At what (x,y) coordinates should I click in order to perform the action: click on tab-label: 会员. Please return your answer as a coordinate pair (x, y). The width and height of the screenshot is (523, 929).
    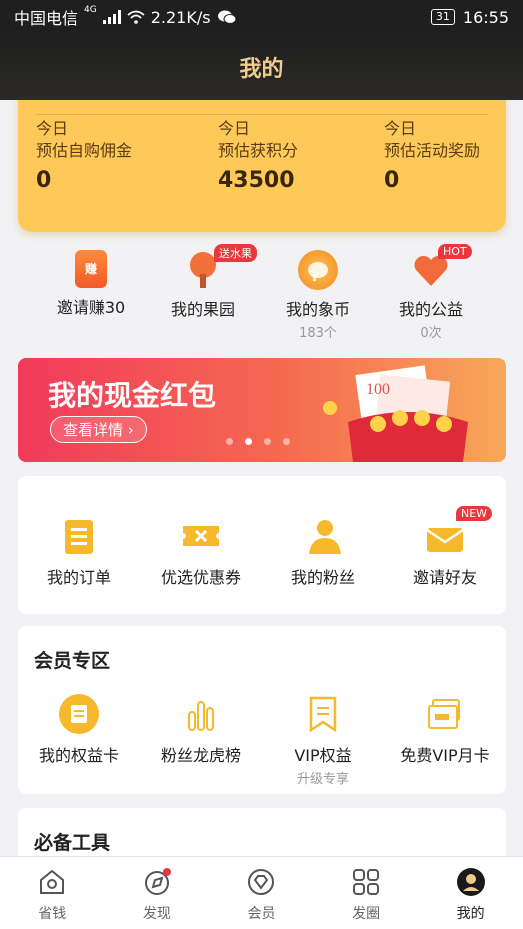
    Looking at the image, I should click on (261, 914).